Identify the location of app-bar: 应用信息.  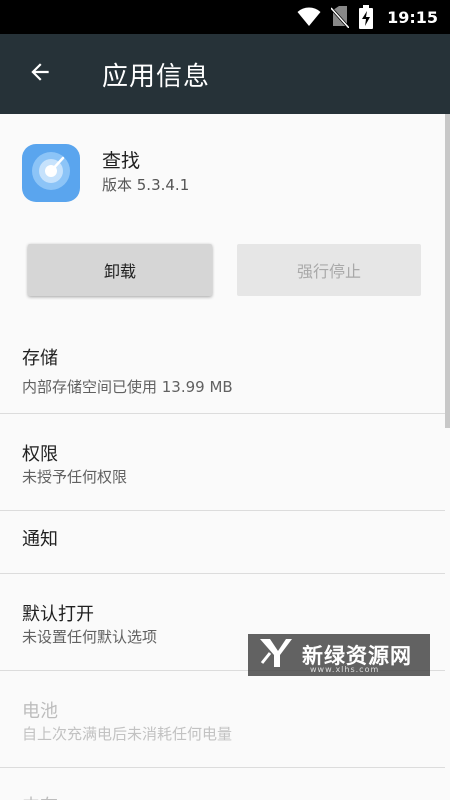
(225, 74).